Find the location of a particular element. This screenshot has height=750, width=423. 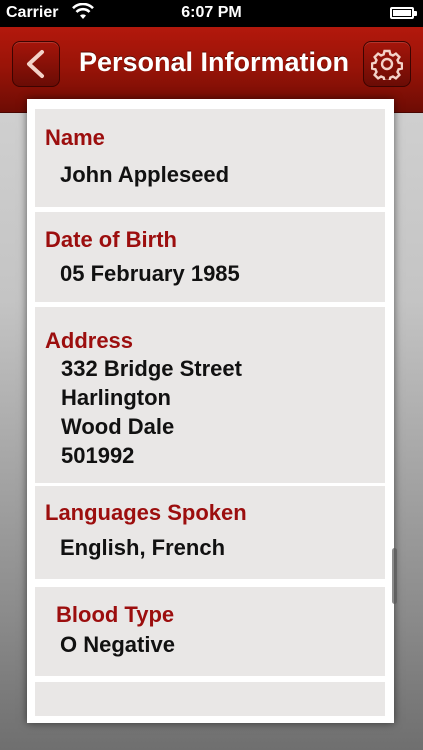

settings-button is located at coordinates (387, 64).